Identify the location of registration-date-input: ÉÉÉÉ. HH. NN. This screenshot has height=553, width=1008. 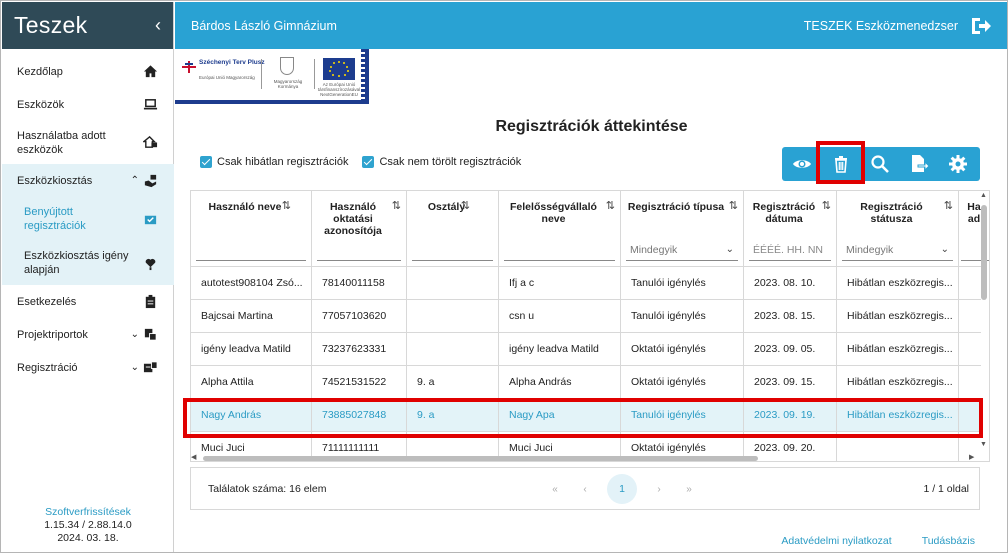
(790, 250).